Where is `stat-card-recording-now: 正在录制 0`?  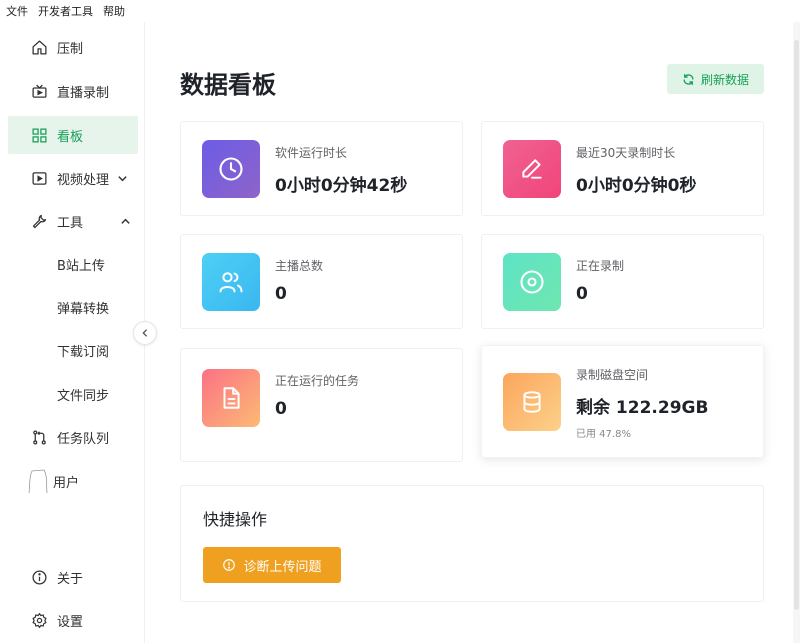
stat-card-recording-now: 正在录制 0 is located at coordinates (622, 281).